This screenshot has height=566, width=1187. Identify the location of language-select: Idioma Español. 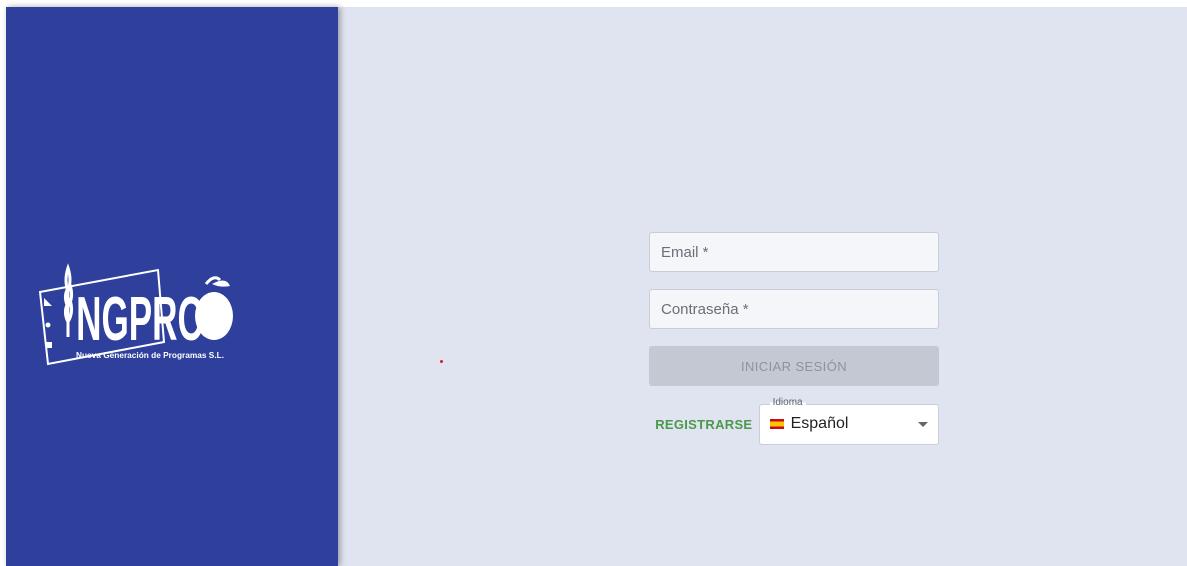
(848, 420).